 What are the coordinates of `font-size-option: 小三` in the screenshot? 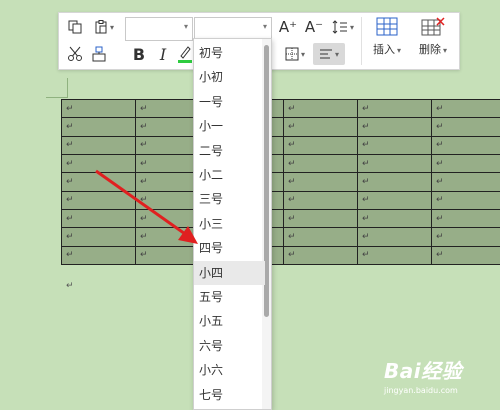 It's located at (229, 224).